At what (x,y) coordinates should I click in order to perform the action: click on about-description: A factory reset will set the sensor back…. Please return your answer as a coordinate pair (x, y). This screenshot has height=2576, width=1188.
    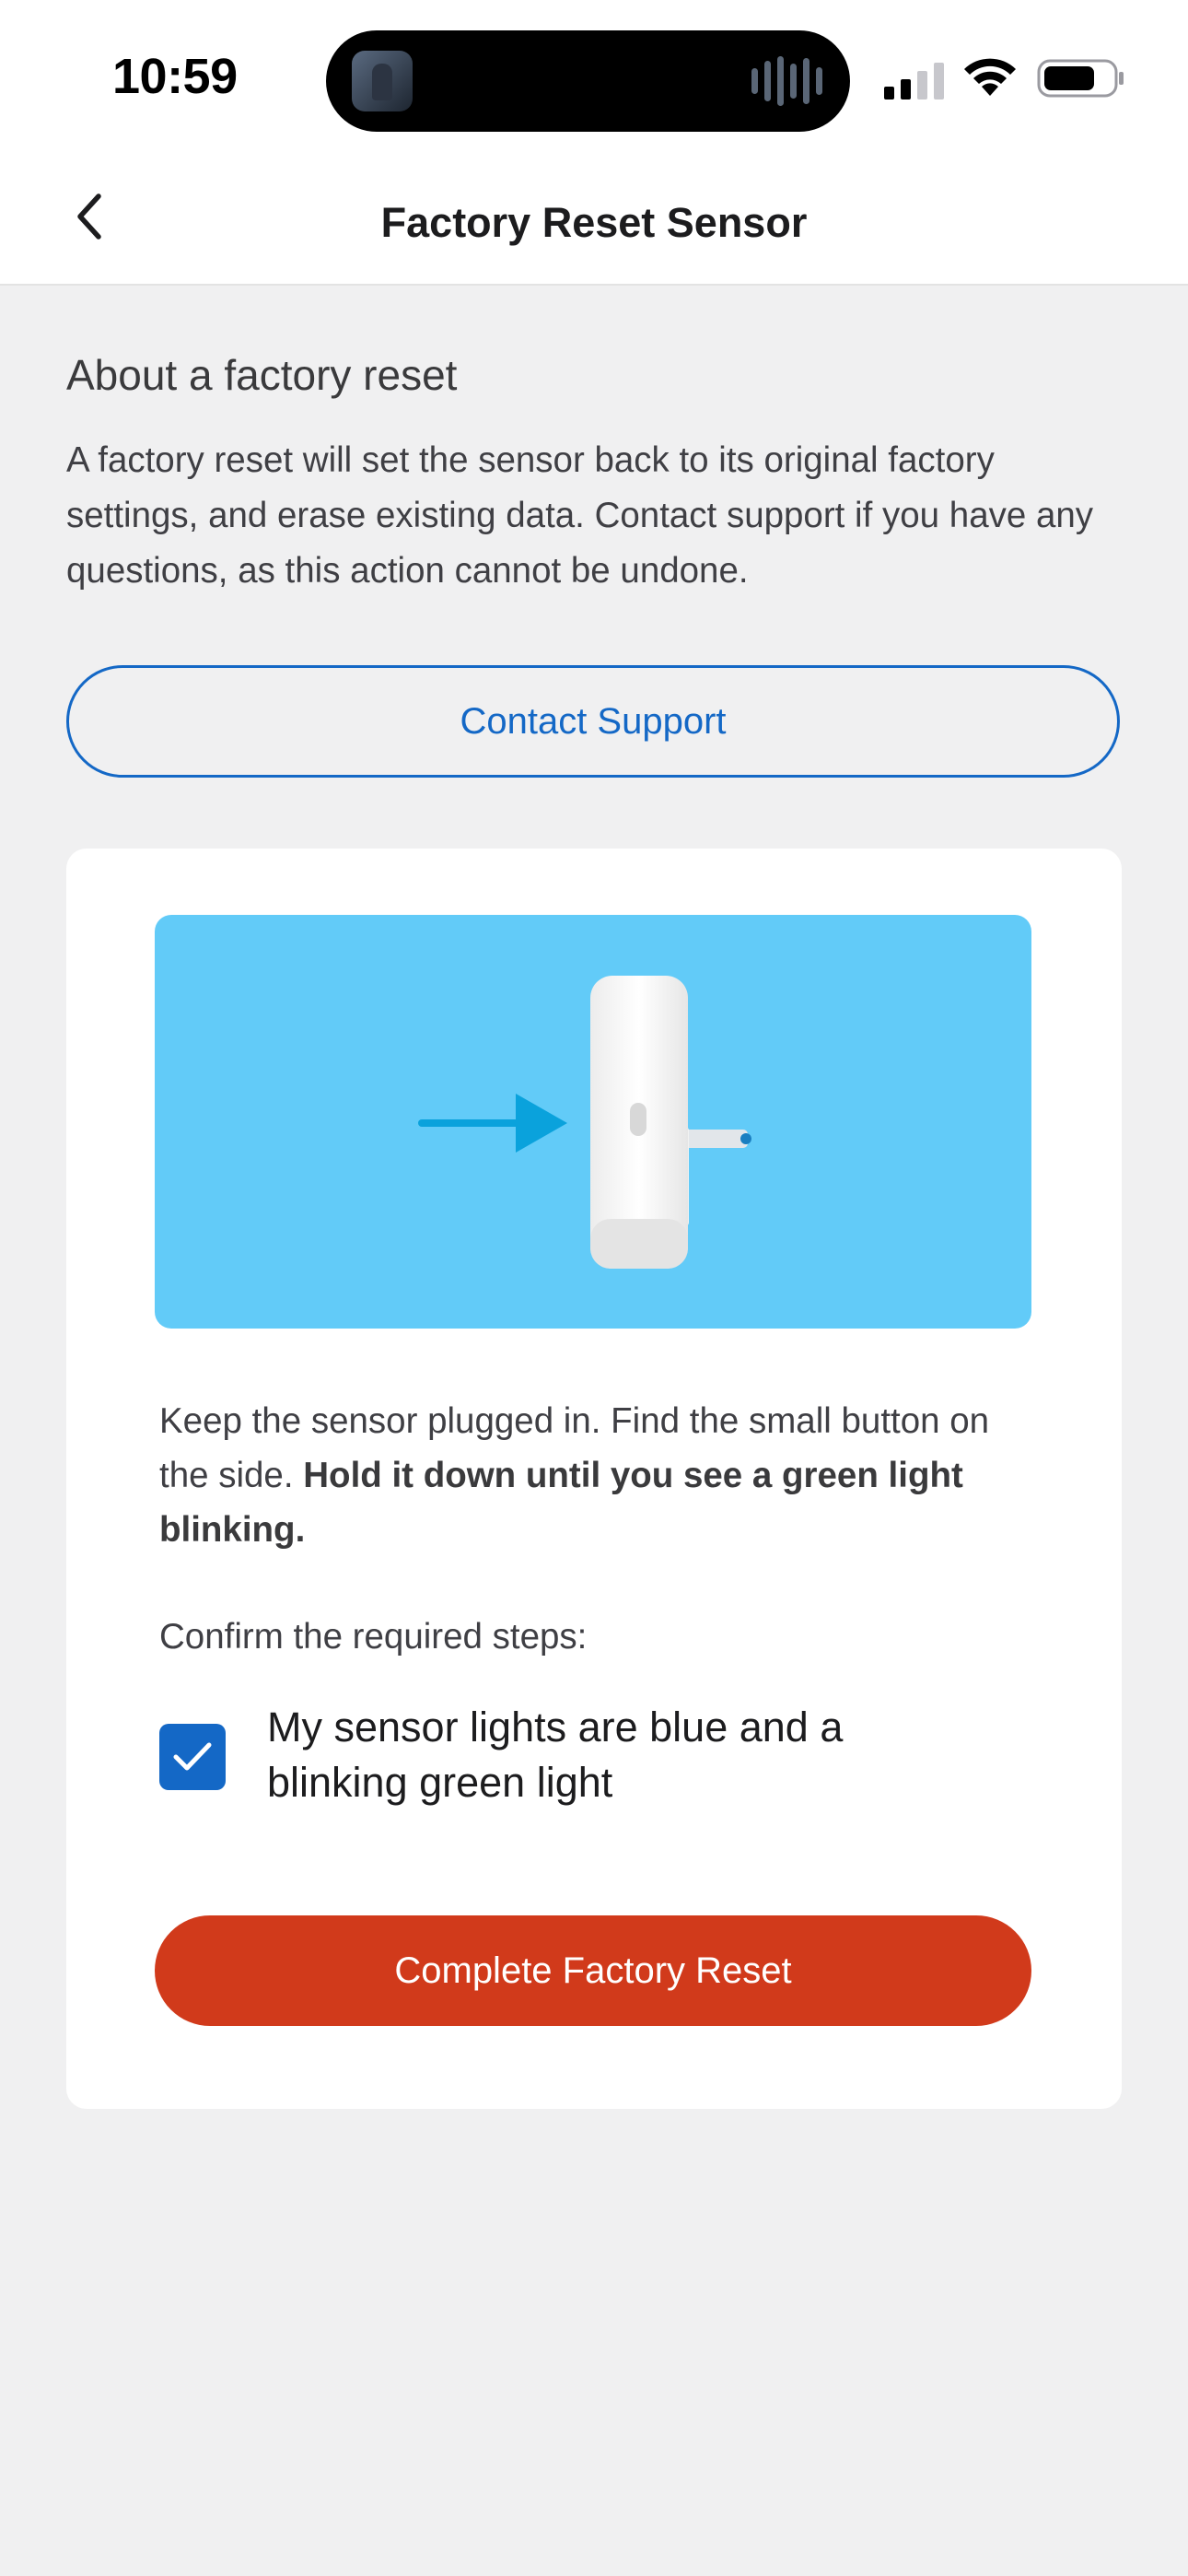
    Looking at the image, I should click on (580, 515).